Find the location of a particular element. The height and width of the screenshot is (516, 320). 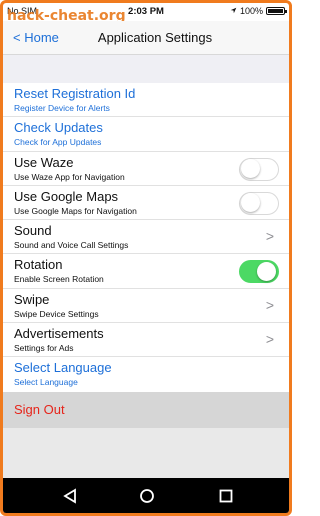

setting-title: Rotation is located at coordinates (38, 265).